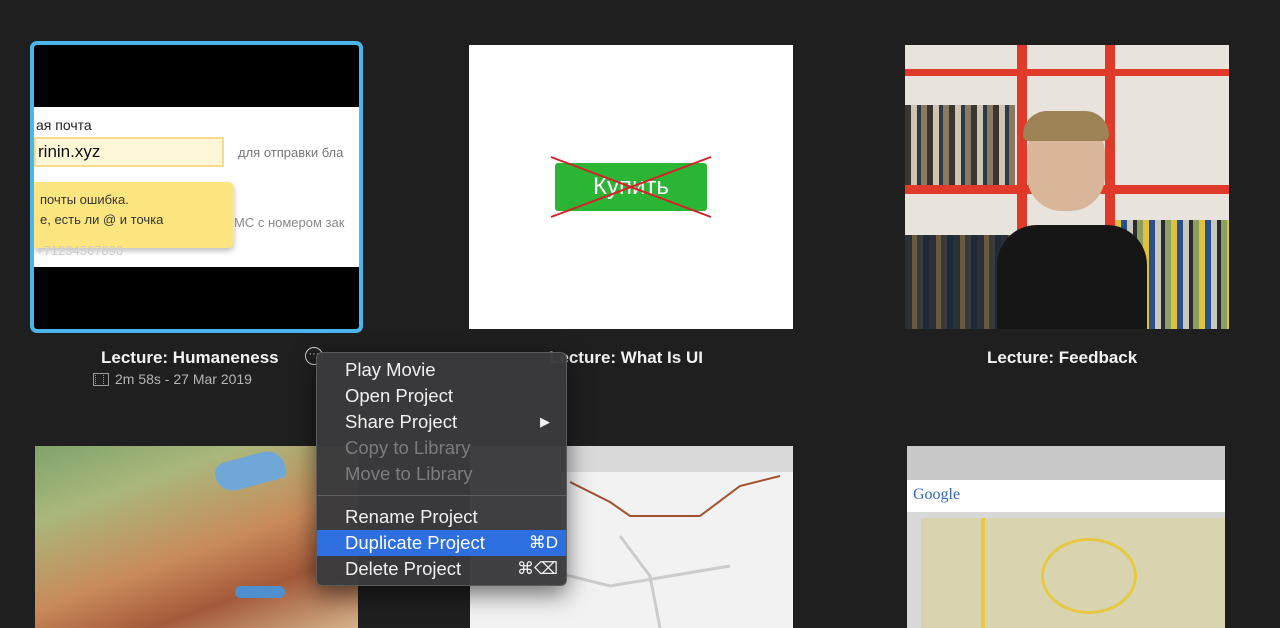 This screenshot has height=628, width=1280. I want to click on menu-separator, so click(441, 495).